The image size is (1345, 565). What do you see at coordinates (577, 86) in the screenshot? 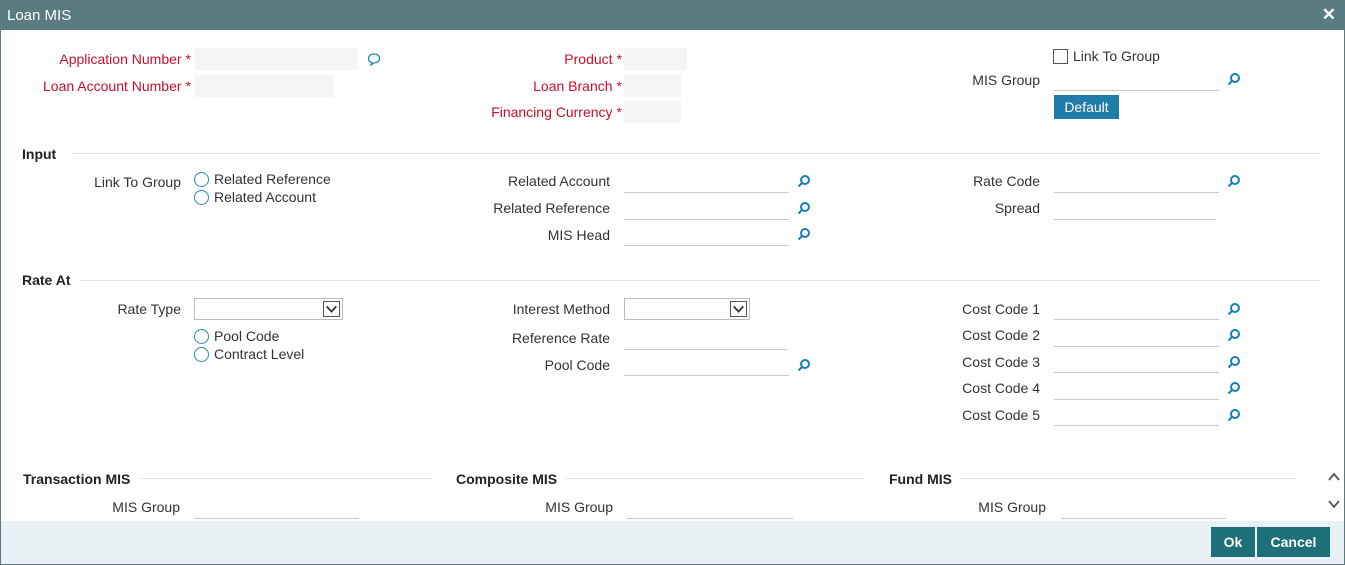
I see `loan-branch-label: Loan Branch *` at bounding box center [577, 86].